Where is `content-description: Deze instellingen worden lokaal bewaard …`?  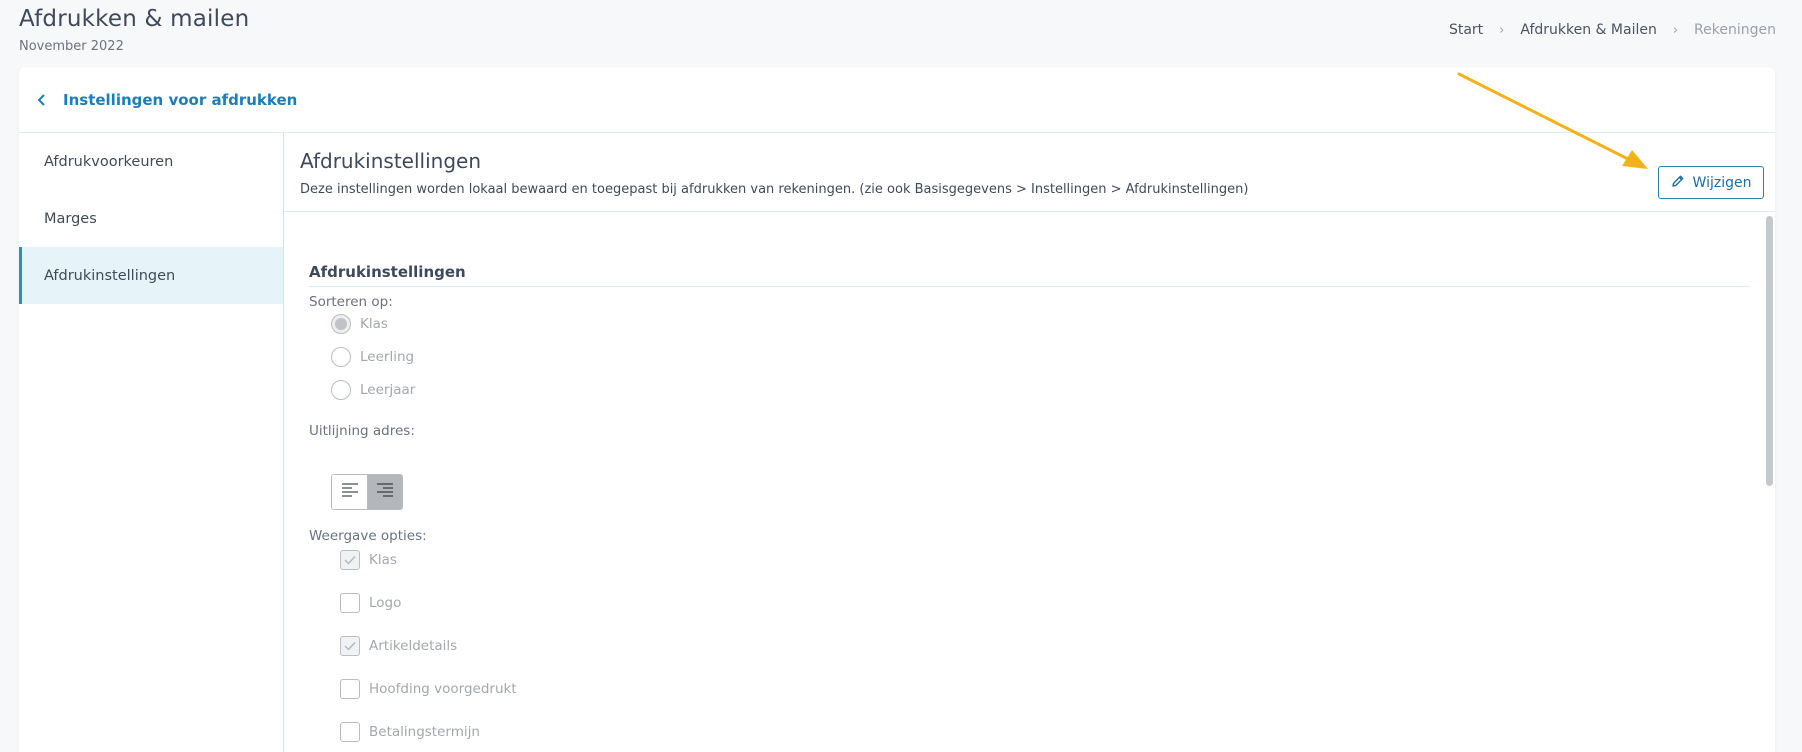 content-description: Deze instellingen worden lokaal bewaard … is located at coordinates (774, 189).